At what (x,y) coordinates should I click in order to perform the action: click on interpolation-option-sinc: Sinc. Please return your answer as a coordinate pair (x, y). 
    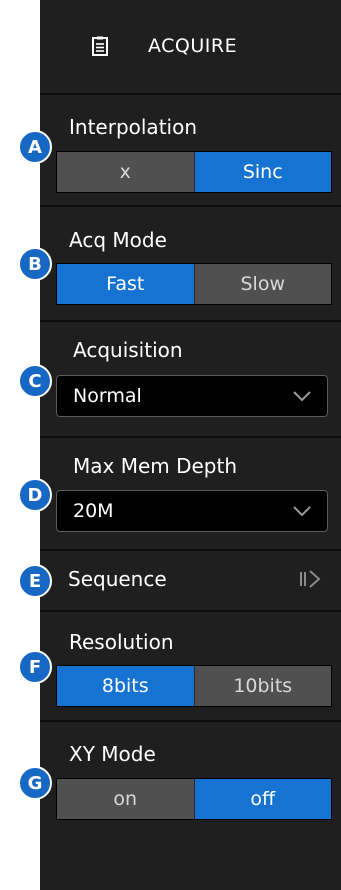
    Looking at the image, I should click on (262, 172).